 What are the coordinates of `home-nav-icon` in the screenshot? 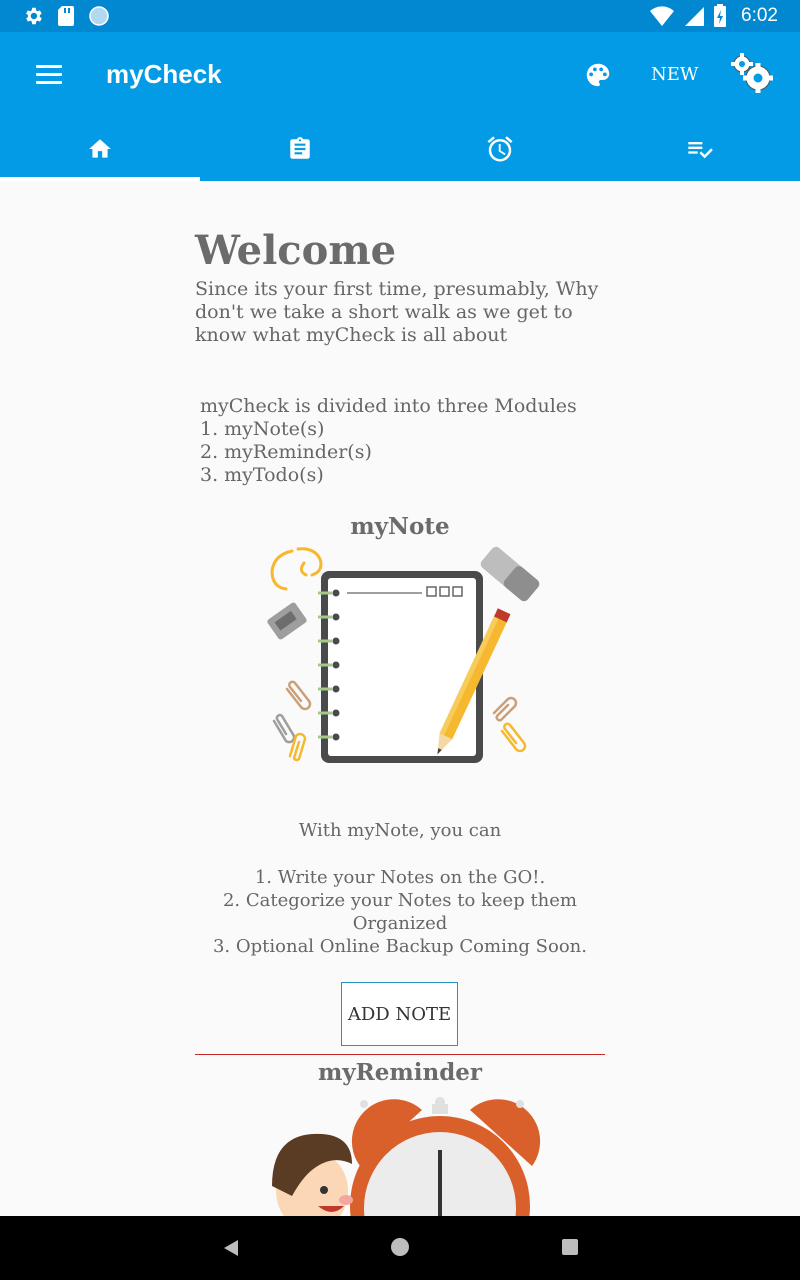 It's located at (400, 1247).